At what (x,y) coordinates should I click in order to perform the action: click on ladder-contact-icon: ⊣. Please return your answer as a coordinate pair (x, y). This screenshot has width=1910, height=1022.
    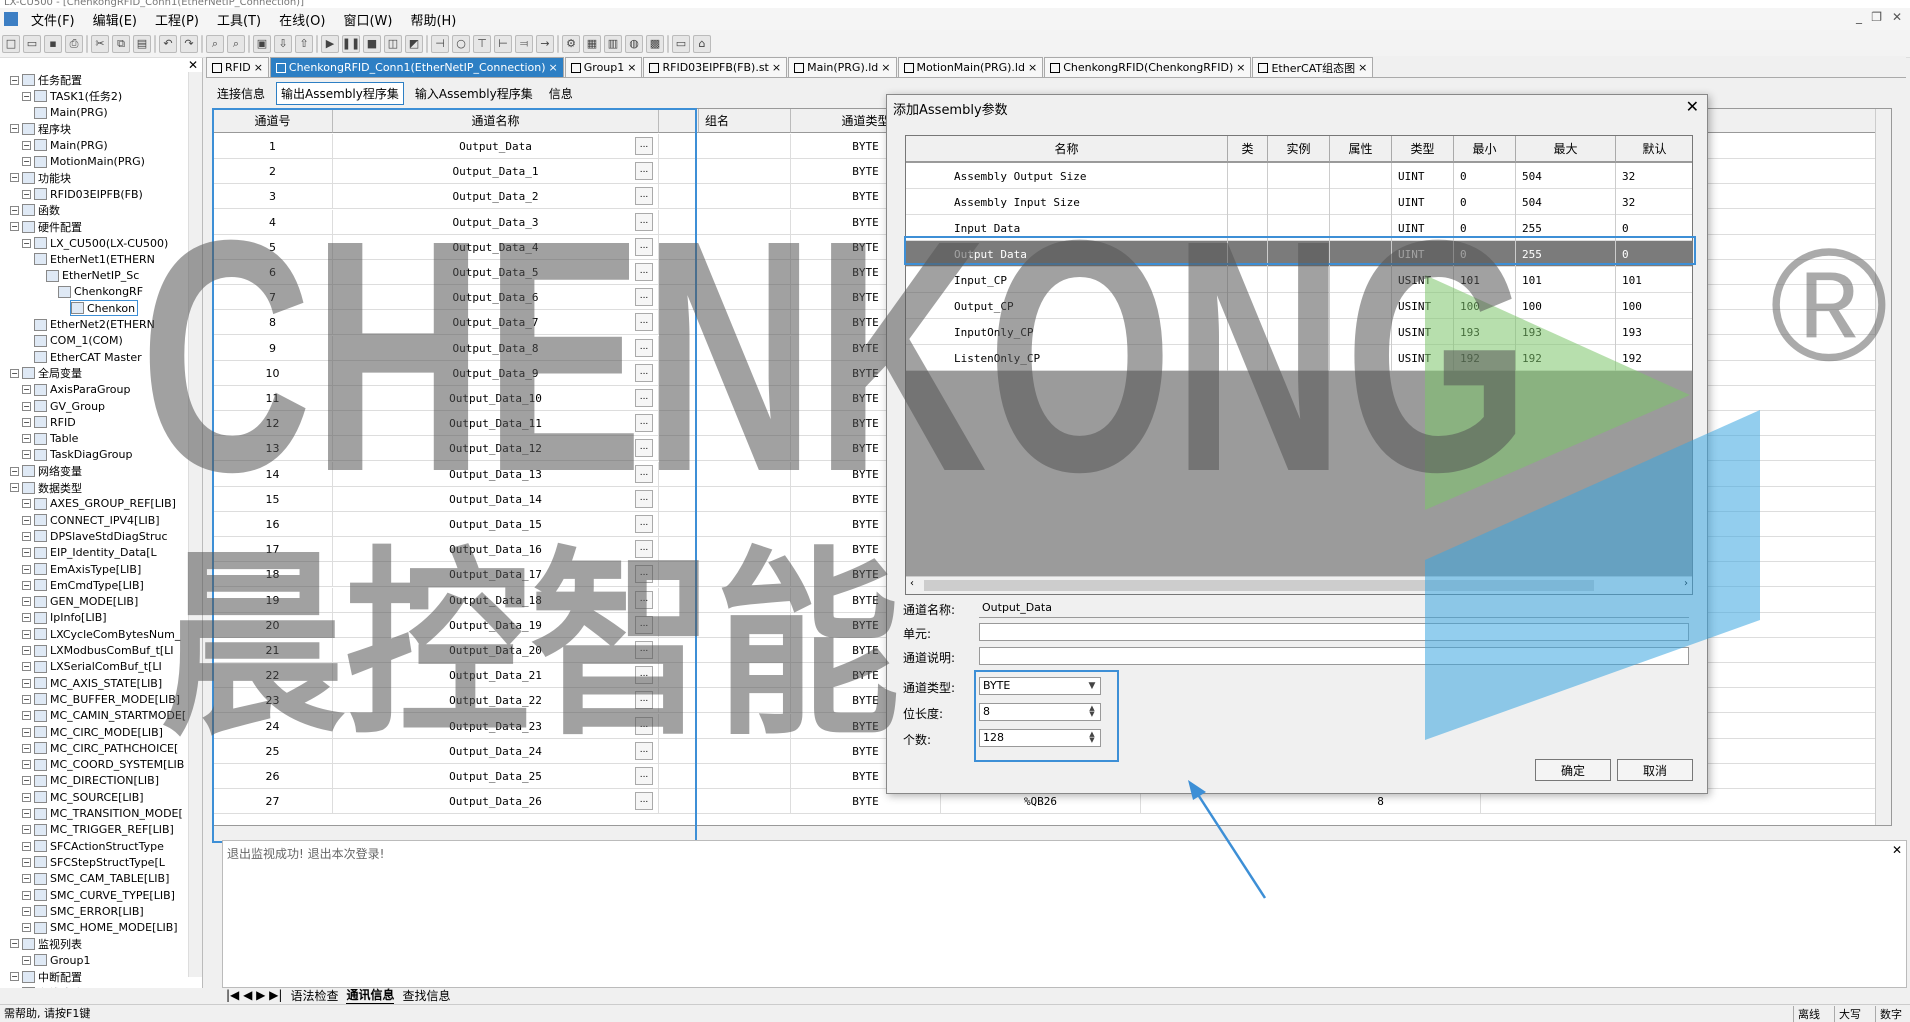
    Looking at the image, I should click on (440, 43).